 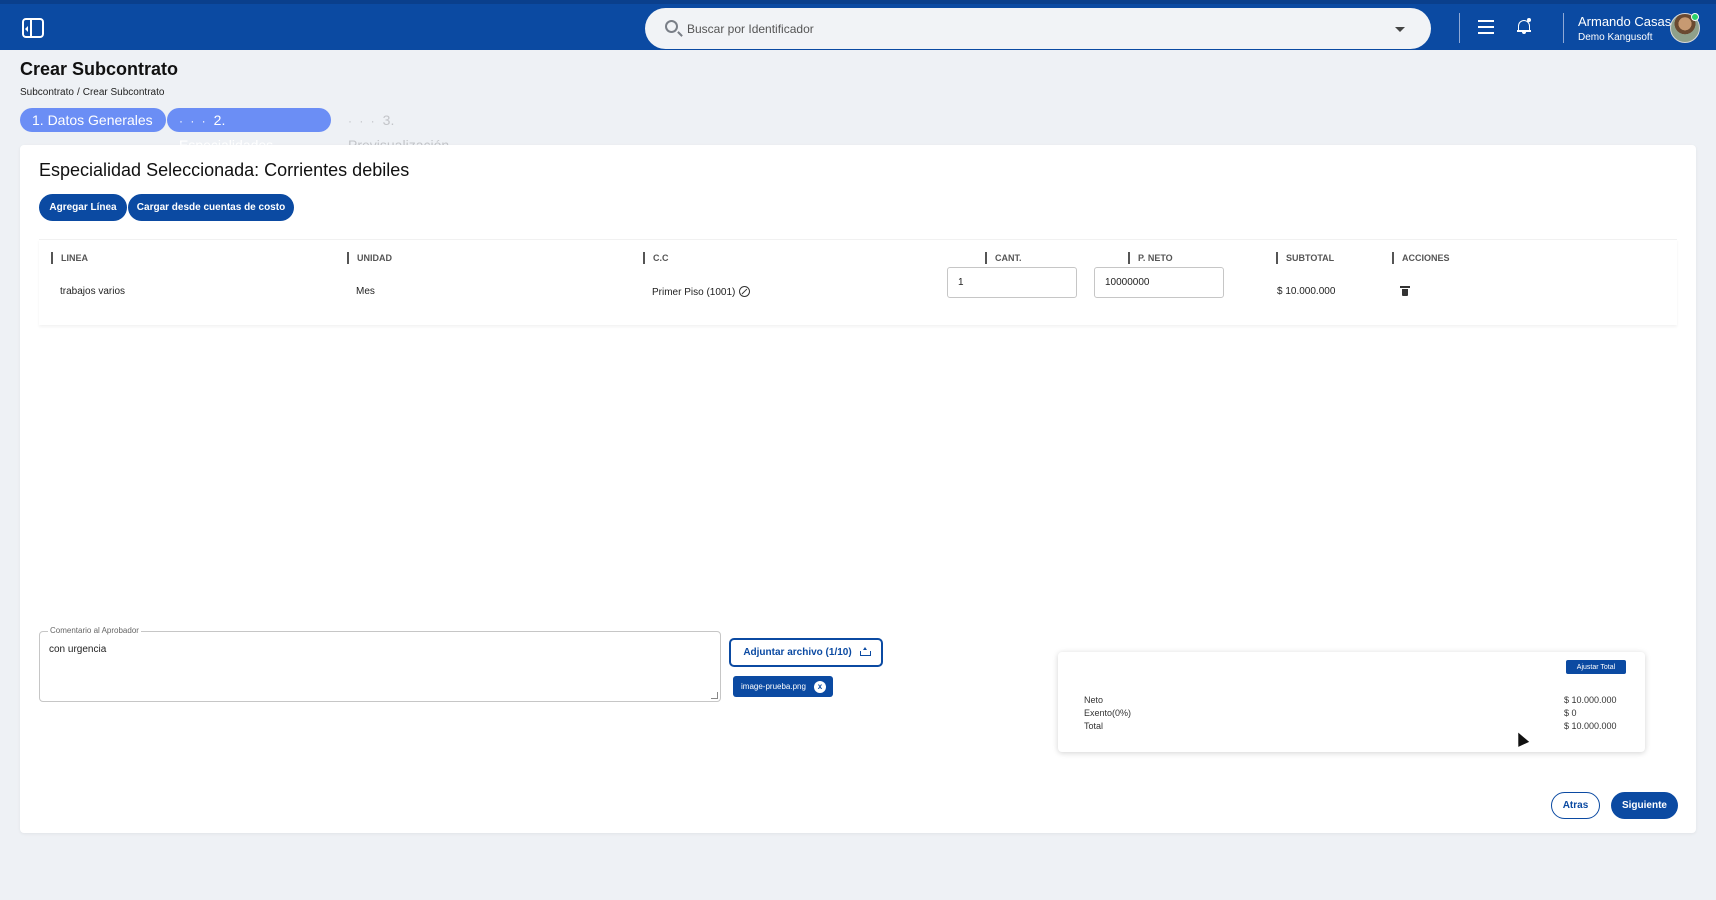 What do you see at coordinates (365, 291) in the screenshot?
I see `cell-unidad: Mes` at bounding box center [365, 291].